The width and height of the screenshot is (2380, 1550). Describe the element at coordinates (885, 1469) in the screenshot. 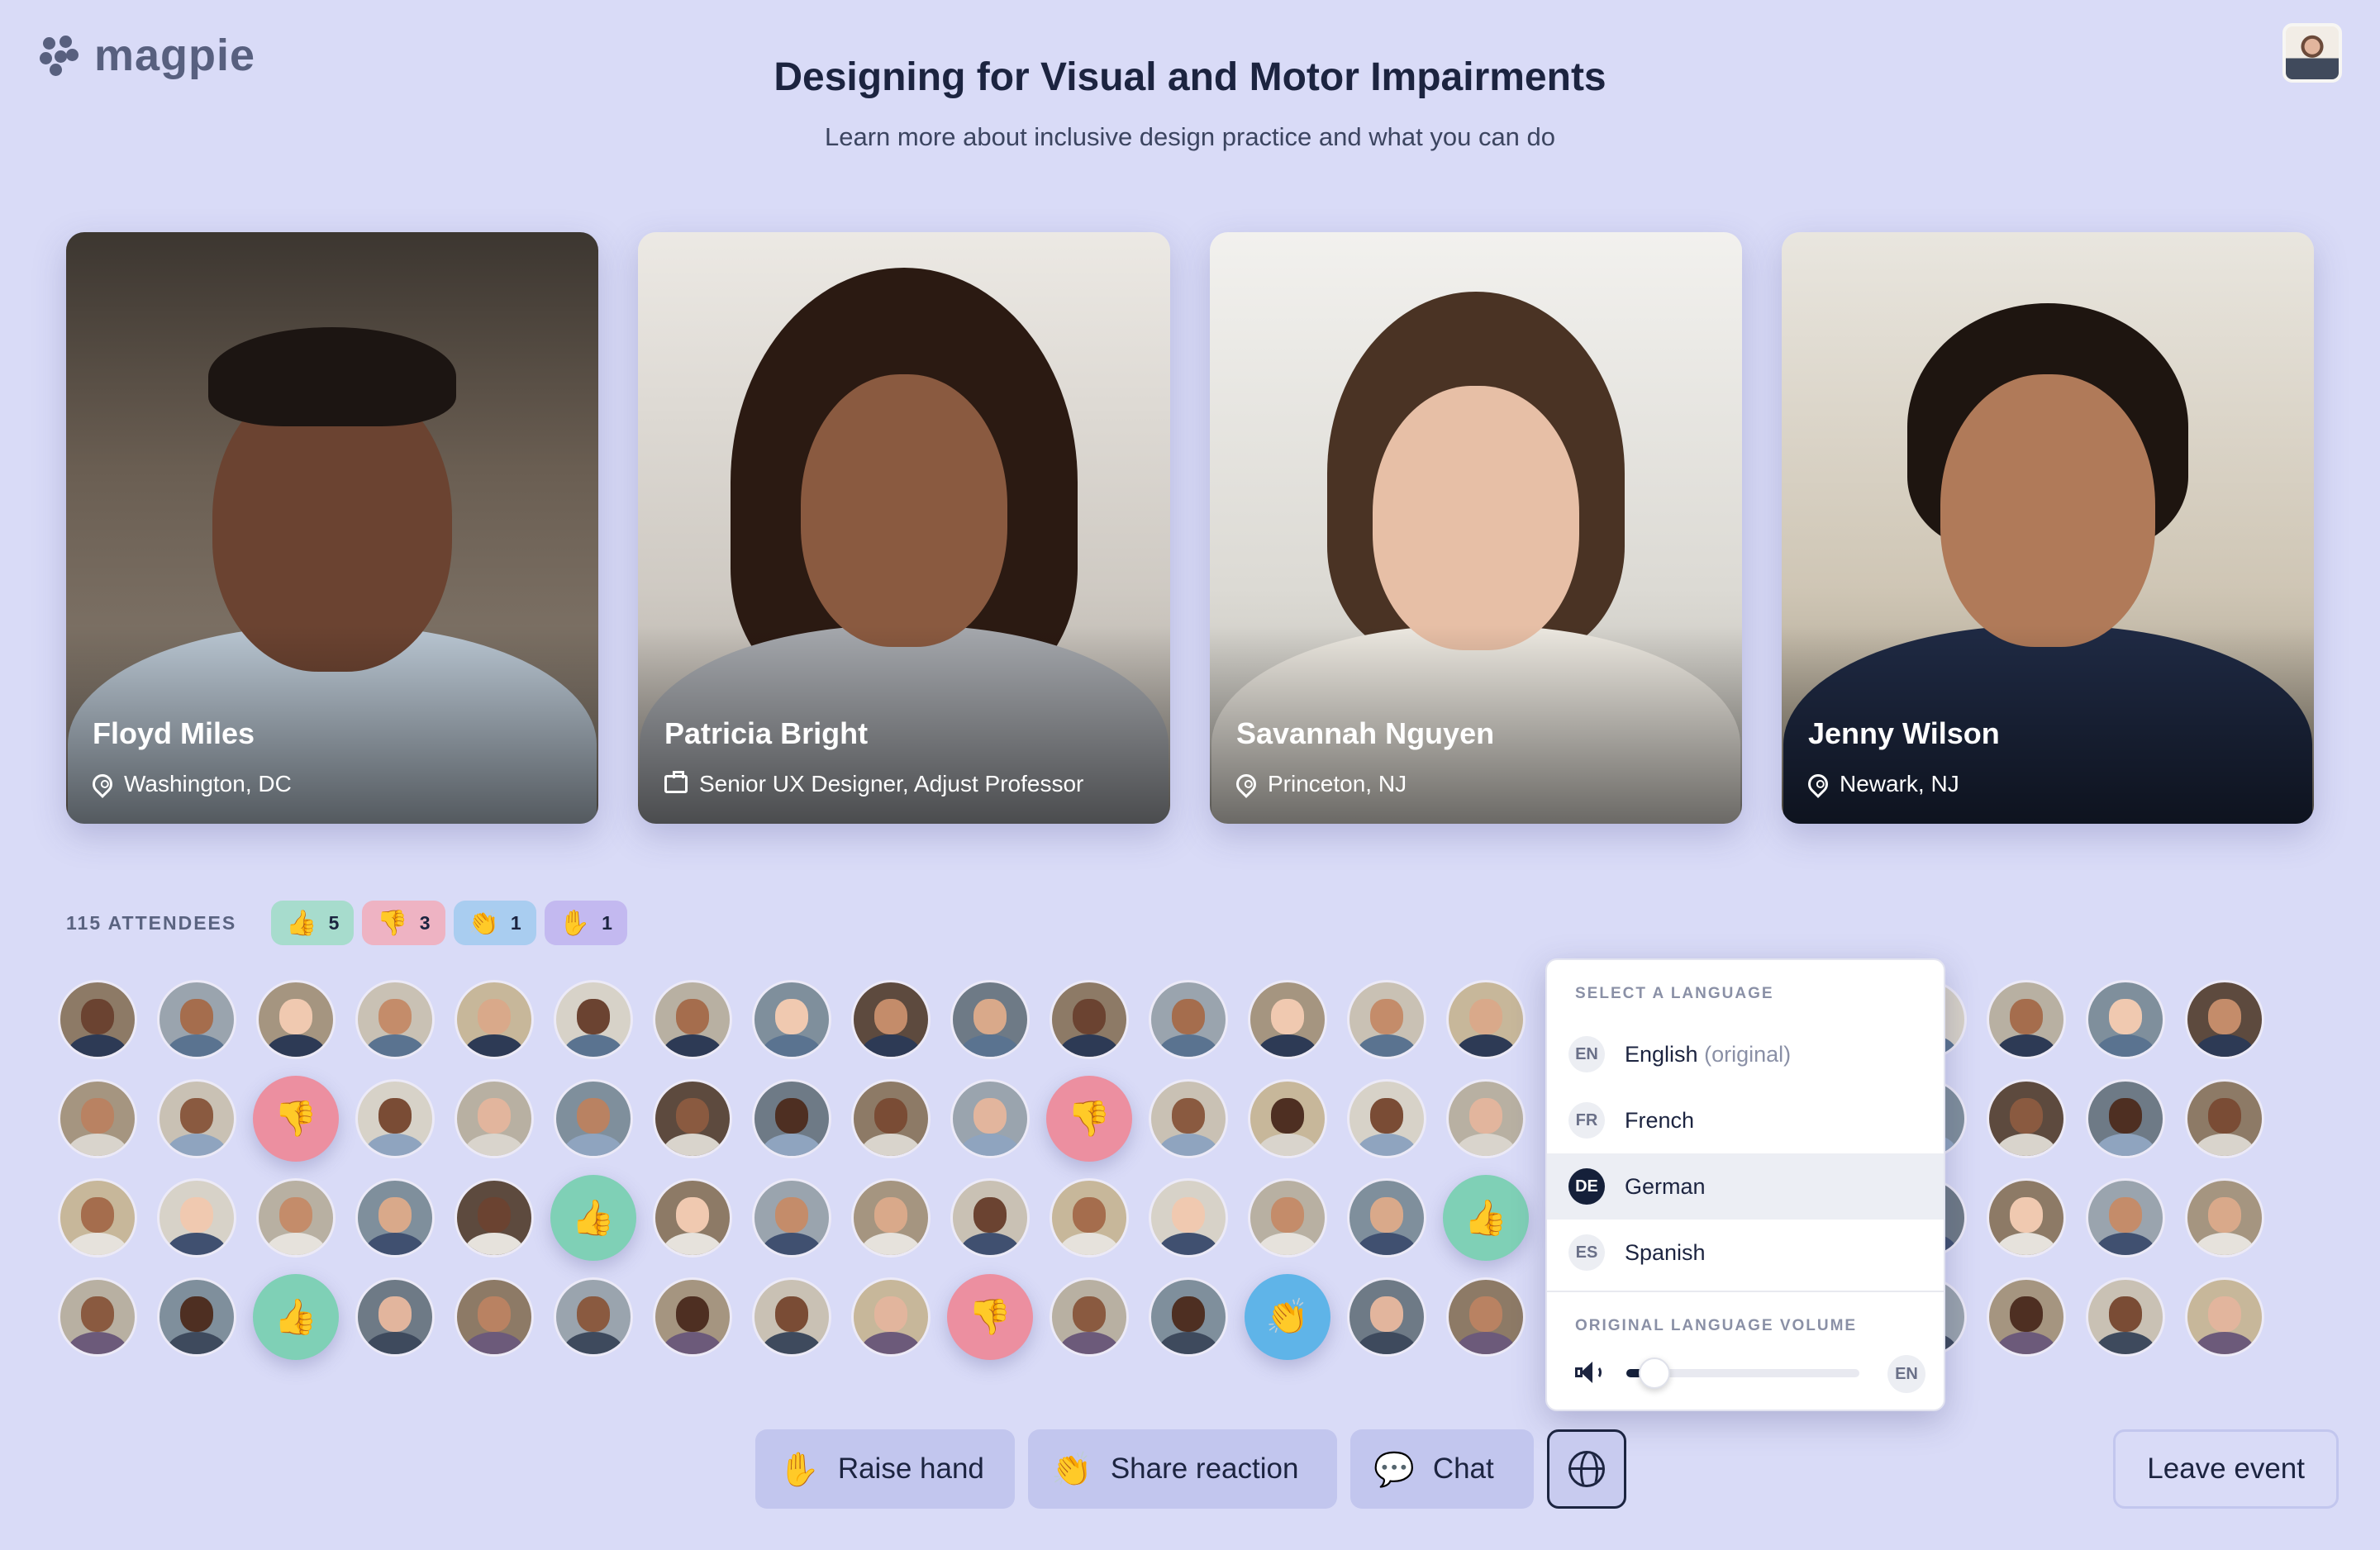

I see `raise-hand-button: ✋ Raise hand` at that location.